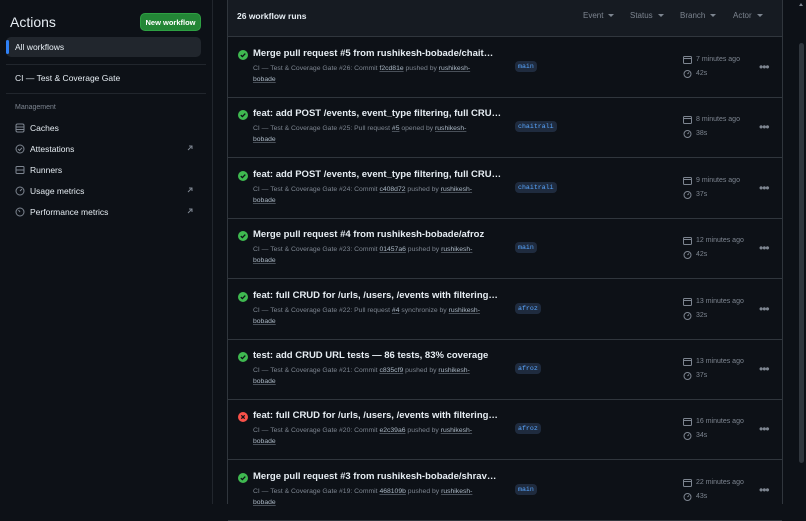 This screenshot has height=521, width=806. I want to click on commit-link: #5, so click(396, 128).